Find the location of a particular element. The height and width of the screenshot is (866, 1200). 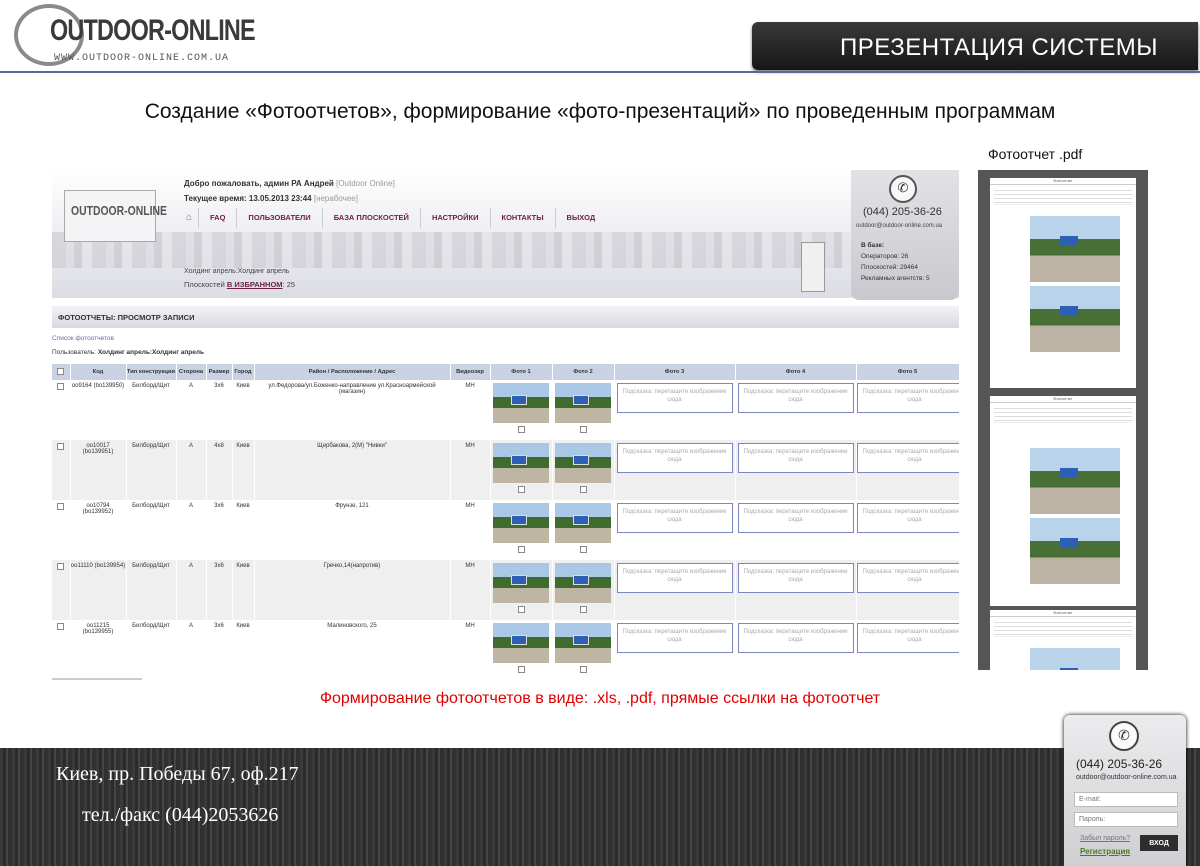

menu-item-base: БАЗА ПЛОСКОСТЕЙ is located at coordinates (370, 218).